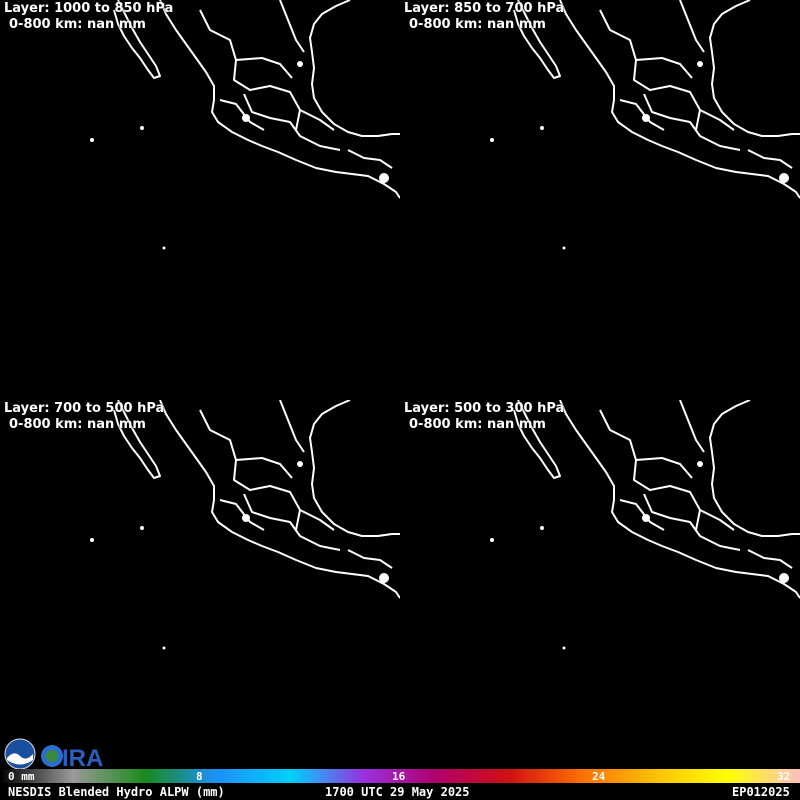 The width and height of the screenshot is (800, 800). What do you see at coordinates (82, 757) in the screenshot?
I see `svg-text: IRA` at bounding box center [82, 757].